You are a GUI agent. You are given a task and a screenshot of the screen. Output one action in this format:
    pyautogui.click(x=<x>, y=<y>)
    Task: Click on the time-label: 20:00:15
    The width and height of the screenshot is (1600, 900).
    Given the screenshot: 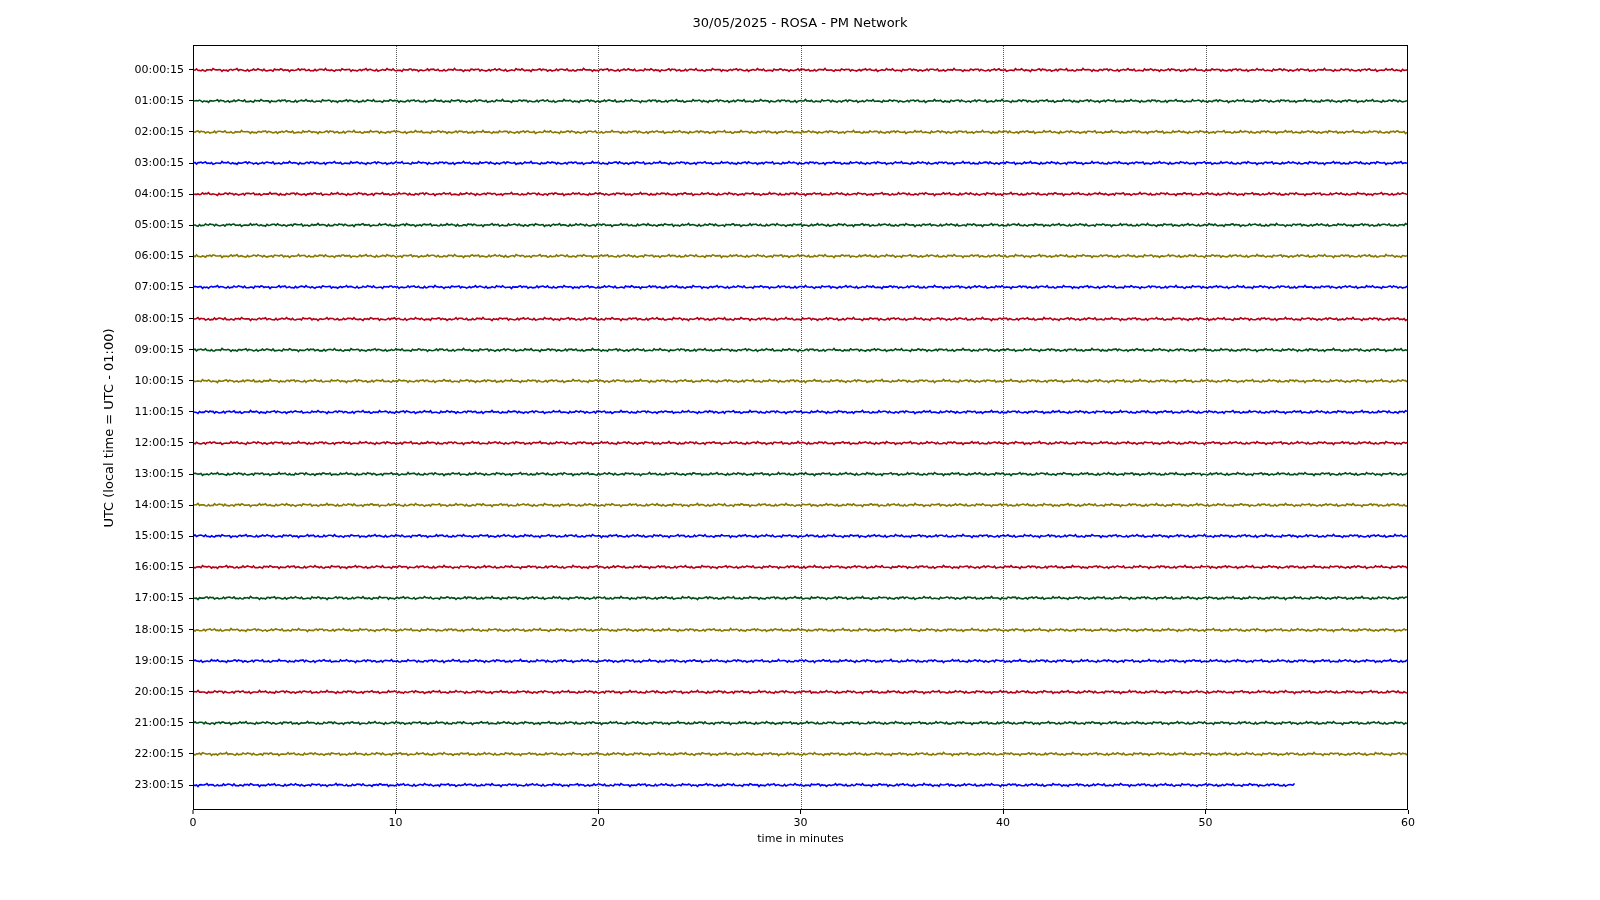 What is the action you would take?
    pyautogui.click(x=159, y=691)
    